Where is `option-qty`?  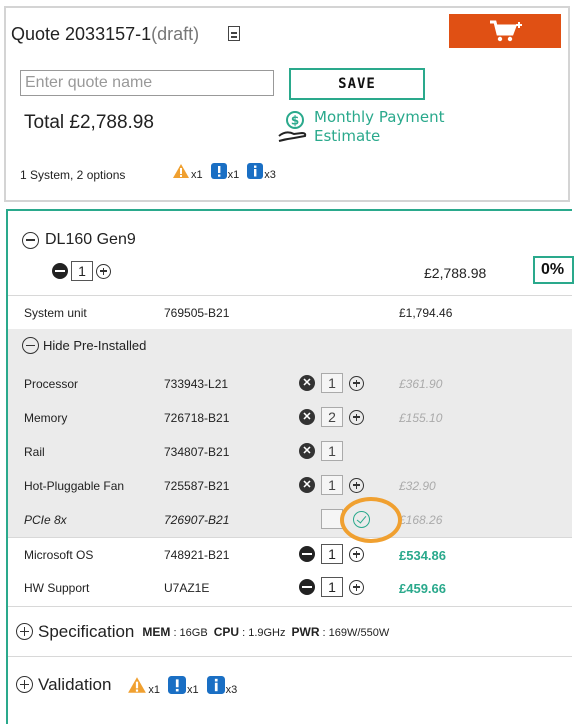 option-qty is located at coordinates (332, 519).